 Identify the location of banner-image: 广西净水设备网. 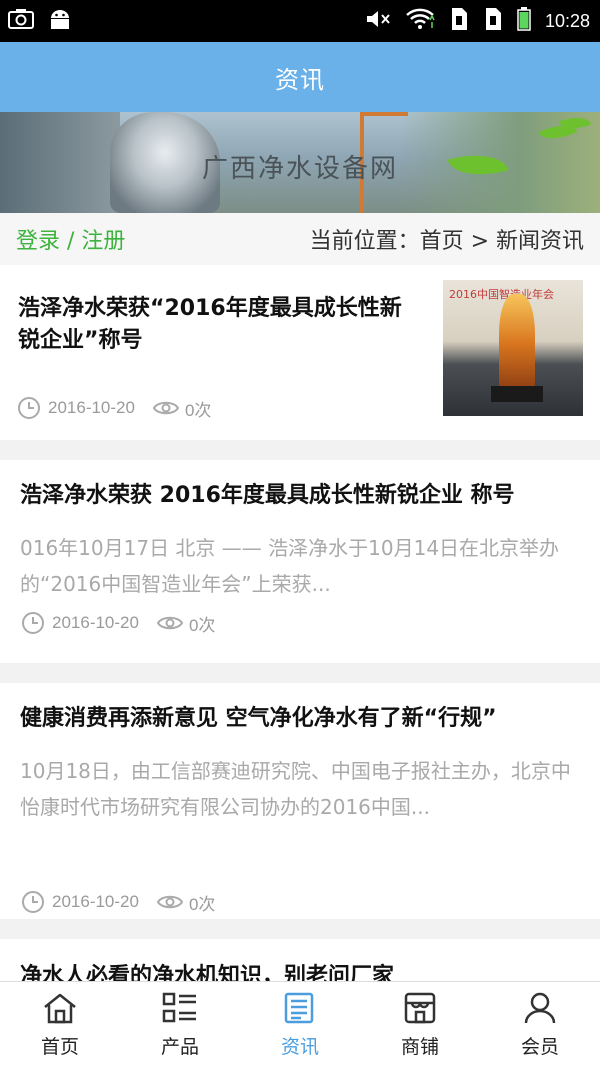
(300, 162).